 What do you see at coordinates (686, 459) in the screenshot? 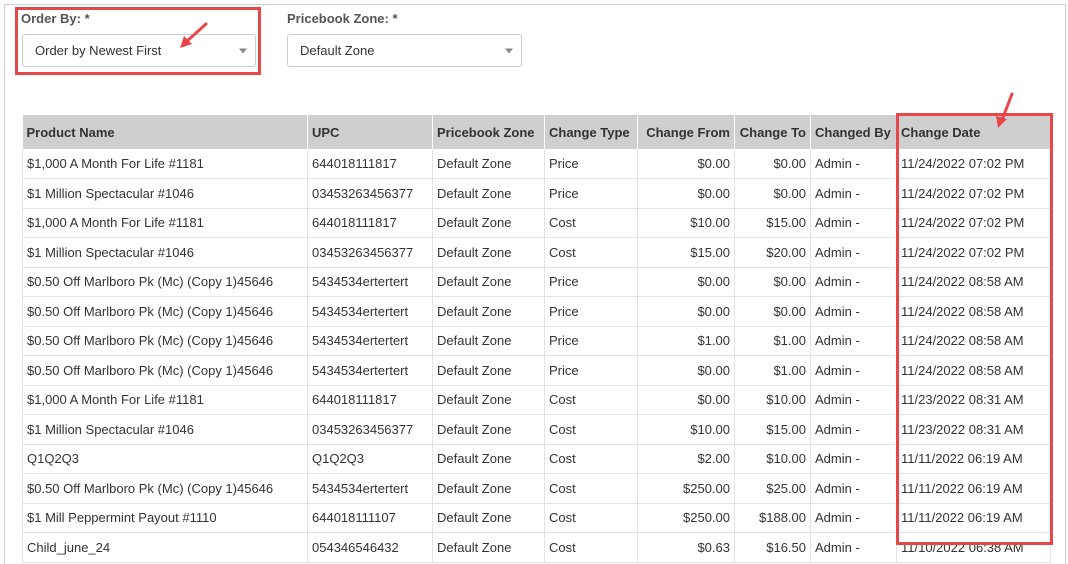
I see `cell-change-from: $2.00` at bounding box center [686, 459].